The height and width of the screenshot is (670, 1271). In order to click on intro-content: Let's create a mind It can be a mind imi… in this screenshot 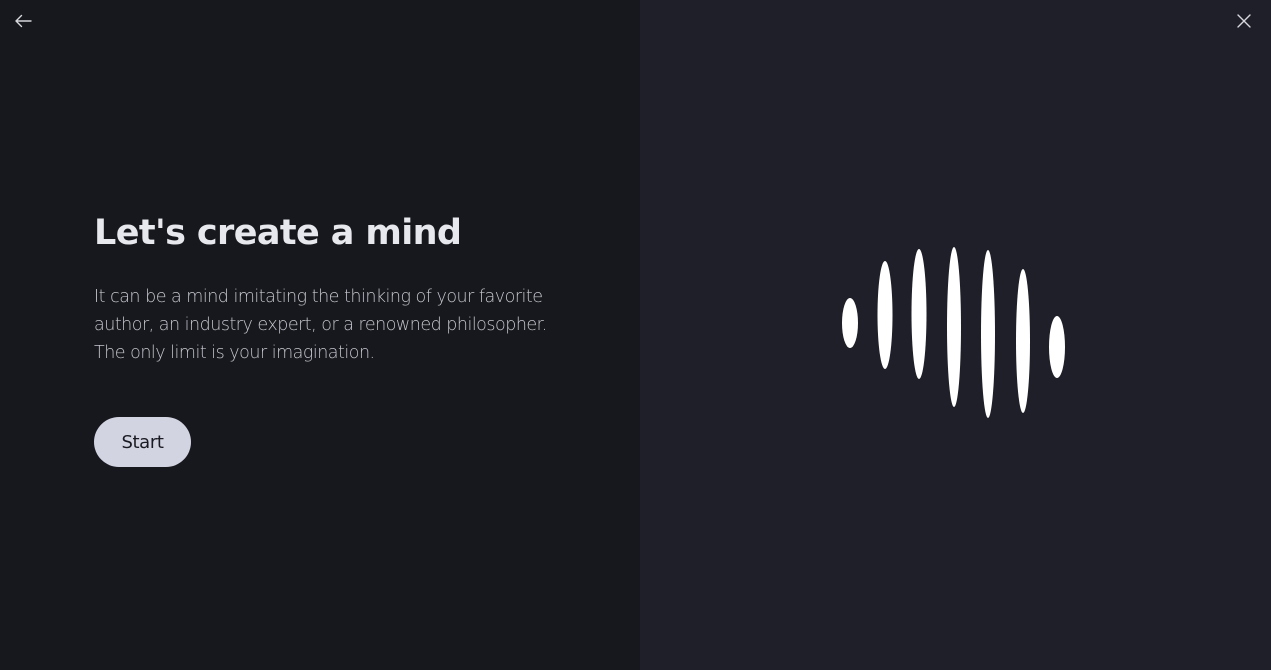, I will do `click(324, 338)`.